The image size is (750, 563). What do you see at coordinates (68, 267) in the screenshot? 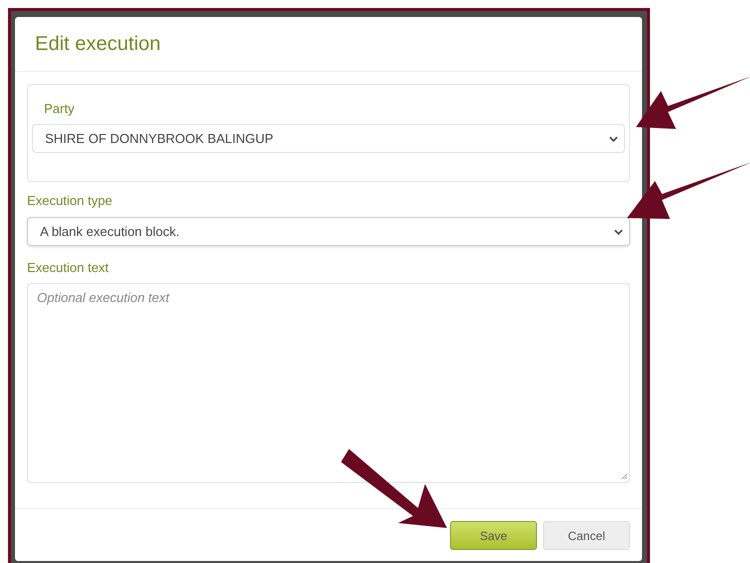
I see `field-label: Execution text` at bounding box center [68, 267].